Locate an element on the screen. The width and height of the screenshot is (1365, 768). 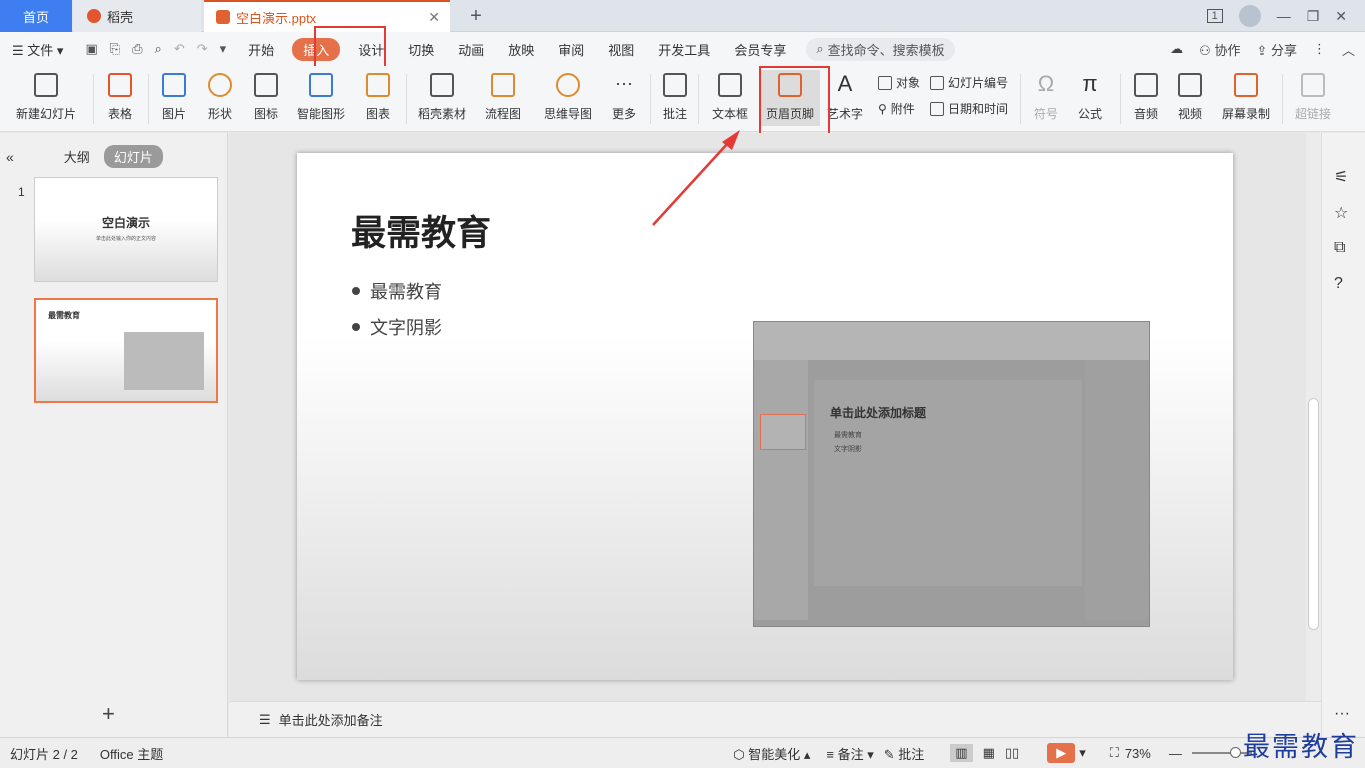
watermark: 最需教育 is located at coordinates (1301, 747).